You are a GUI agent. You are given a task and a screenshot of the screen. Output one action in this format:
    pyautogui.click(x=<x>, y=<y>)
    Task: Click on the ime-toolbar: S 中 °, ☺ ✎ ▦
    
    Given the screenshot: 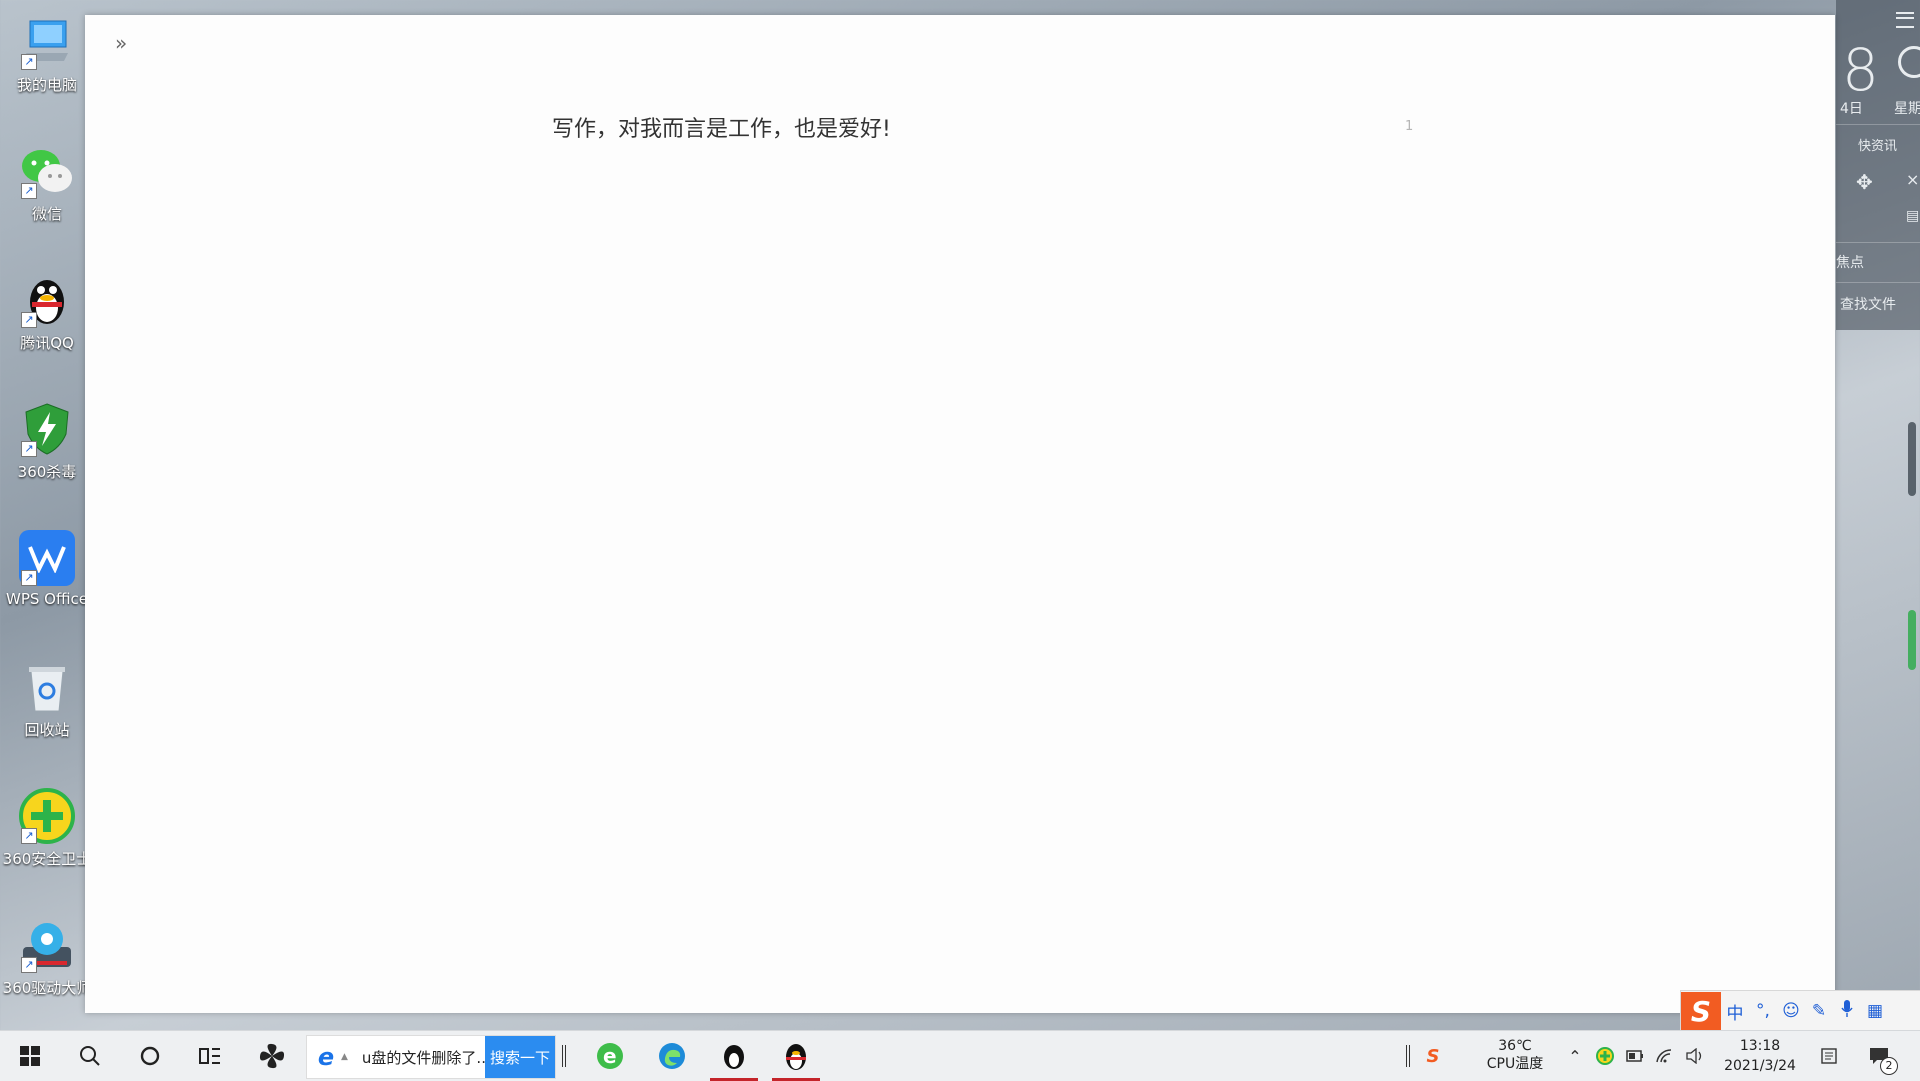 What is the action you would take?
    pyautogui.click(x=1800, y=1011)
    